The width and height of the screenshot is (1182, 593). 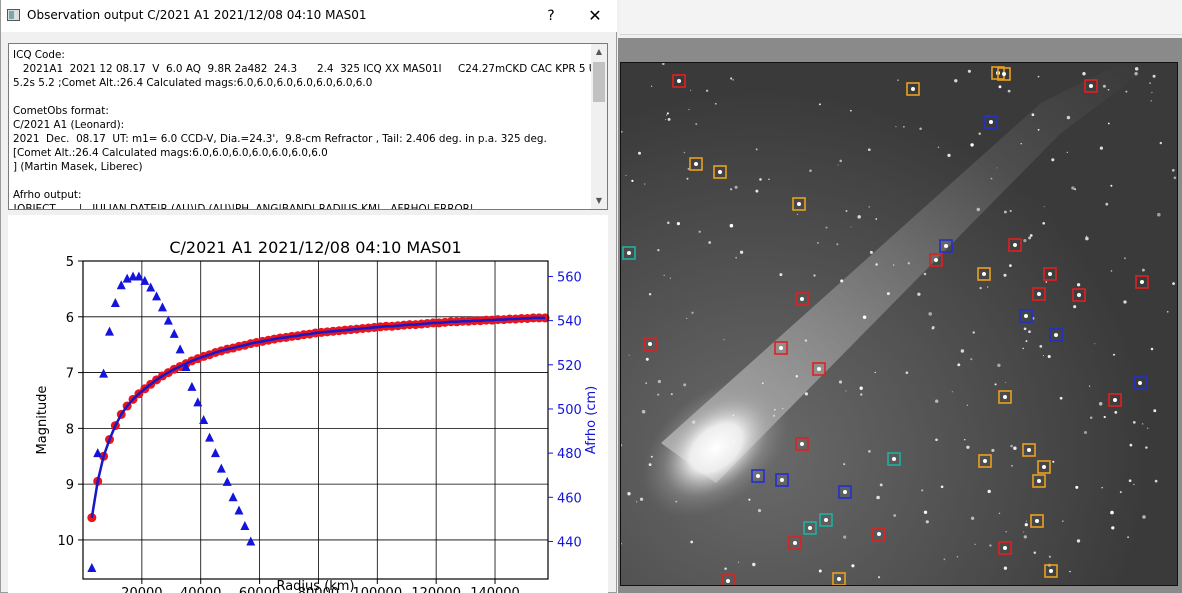 What do you see at coordinates (599, 201) in the screenshot?
I see `scroll-down-arrow-icon: ▼` at bounding box center [599, 201].